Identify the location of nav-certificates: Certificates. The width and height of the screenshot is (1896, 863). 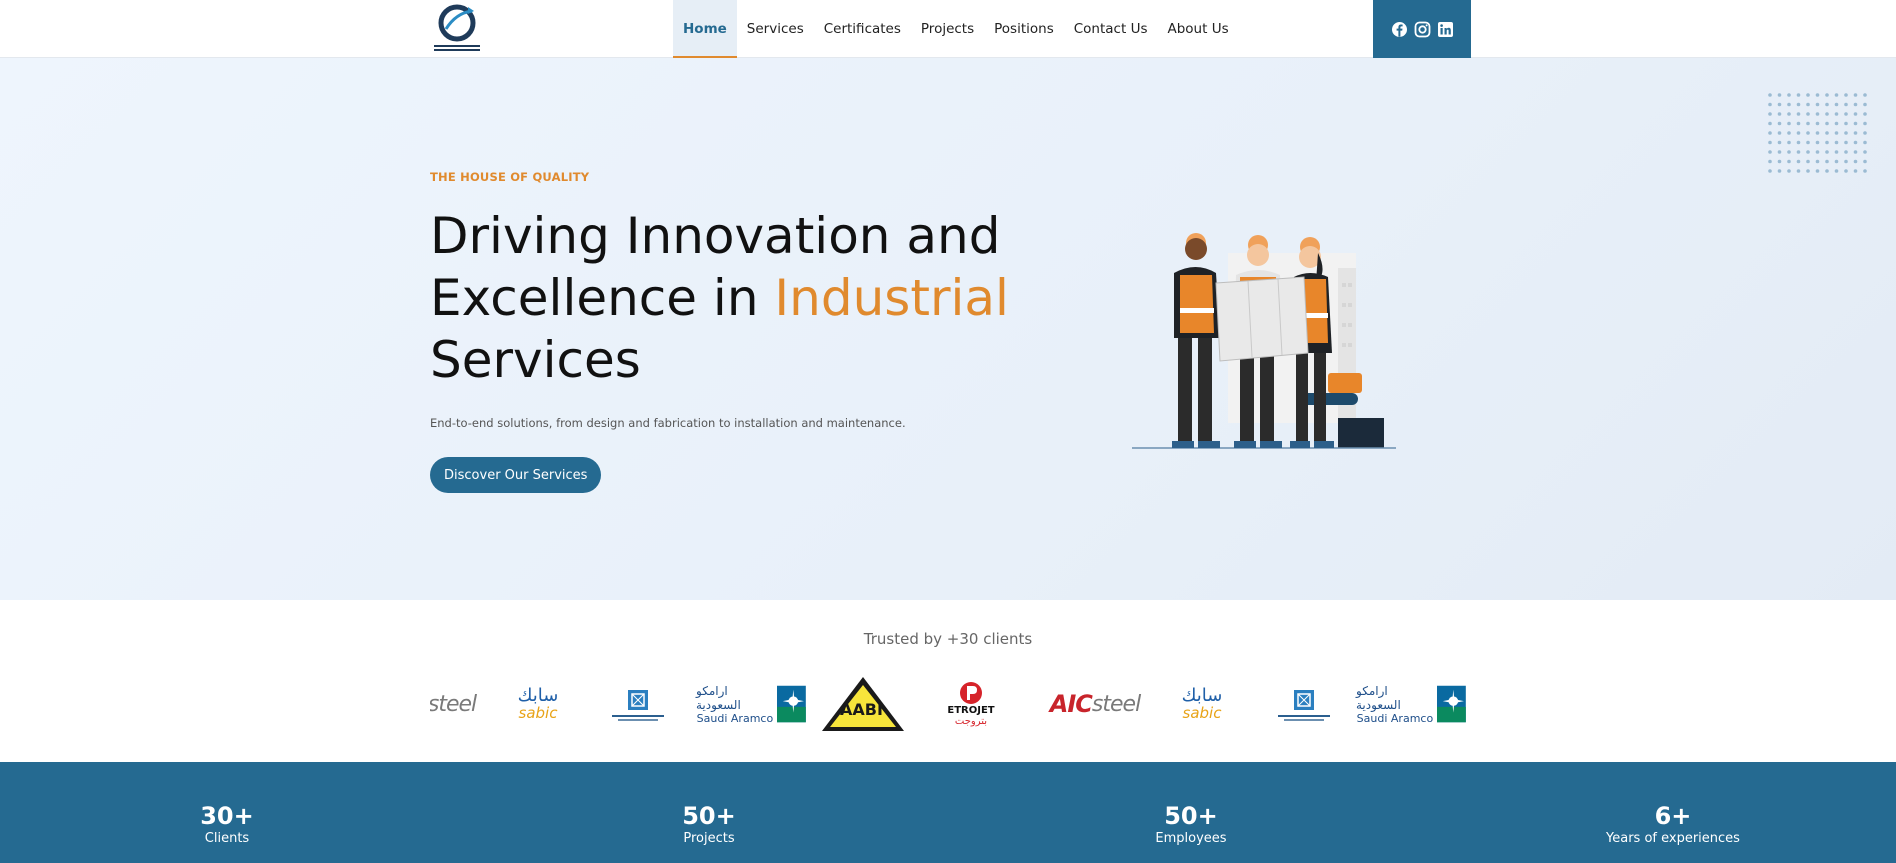
(862, 29).